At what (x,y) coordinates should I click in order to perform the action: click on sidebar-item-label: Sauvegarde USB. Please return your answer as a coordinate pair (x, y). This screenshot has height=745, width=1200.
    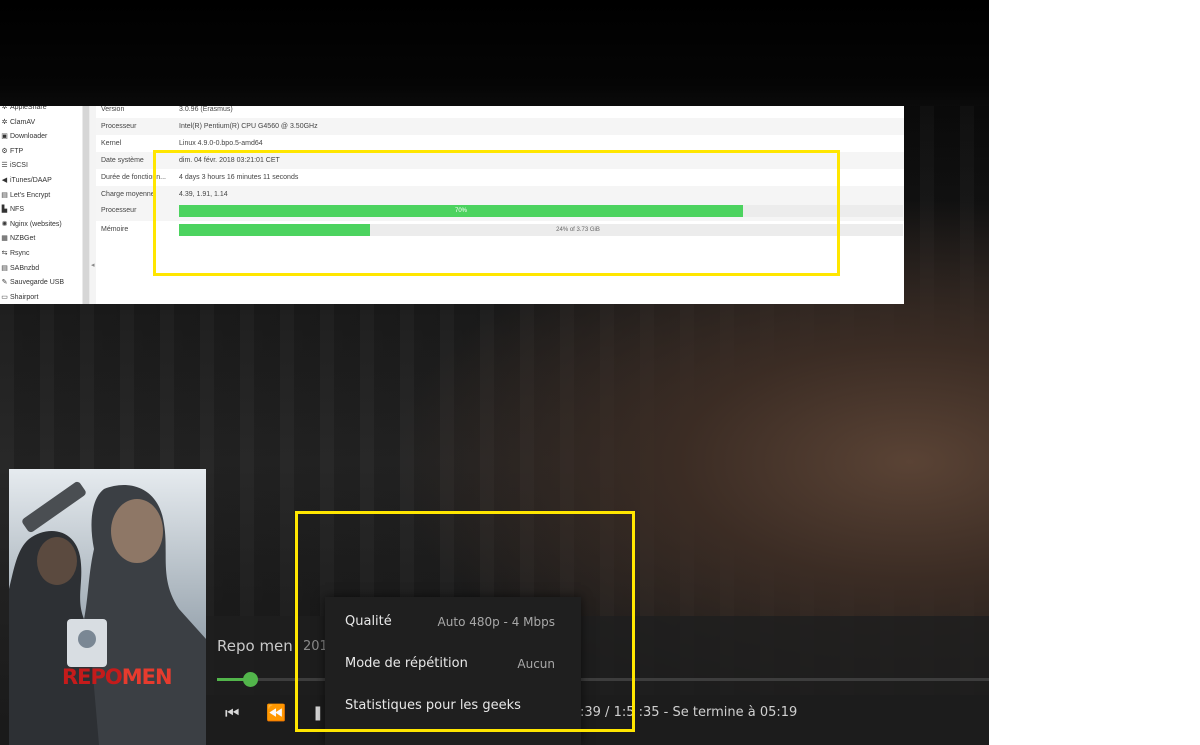
    Looking at the image, I should click on (37, 283).